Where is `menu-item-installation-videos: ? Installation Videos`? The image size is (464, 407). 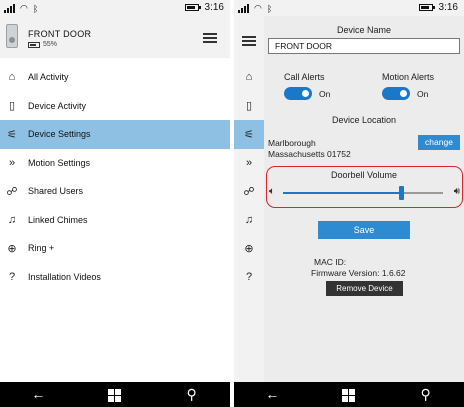
menu-item-installation-videos: ? Installation Videos is located at coordinates (115, 277).